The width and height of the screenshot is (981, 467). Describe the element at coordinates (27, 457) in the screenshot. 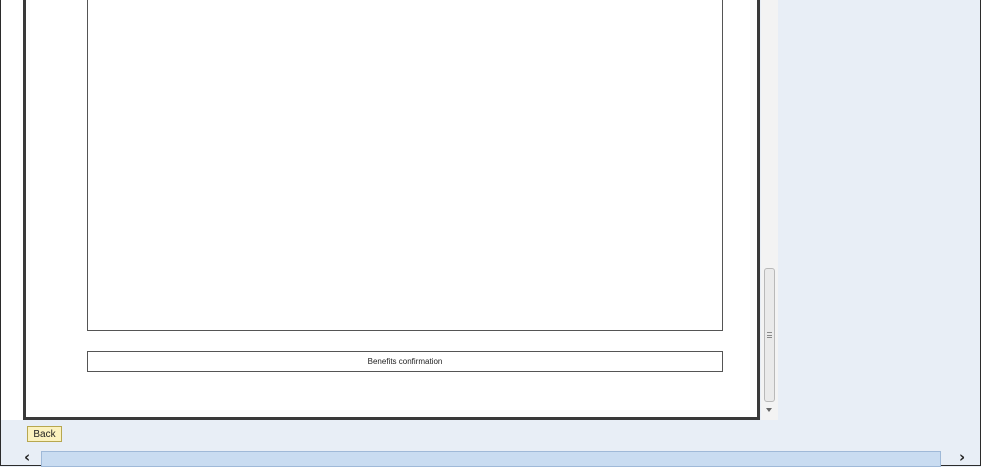

I see `scroll-left-arrow-icon: ‹` at that location.